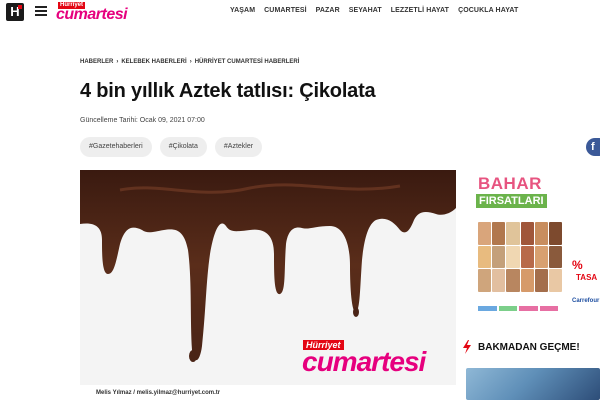  I want to click on tag-list: #Gazetehaberleri #Çikolata #Aztekler, so click(171, 147).